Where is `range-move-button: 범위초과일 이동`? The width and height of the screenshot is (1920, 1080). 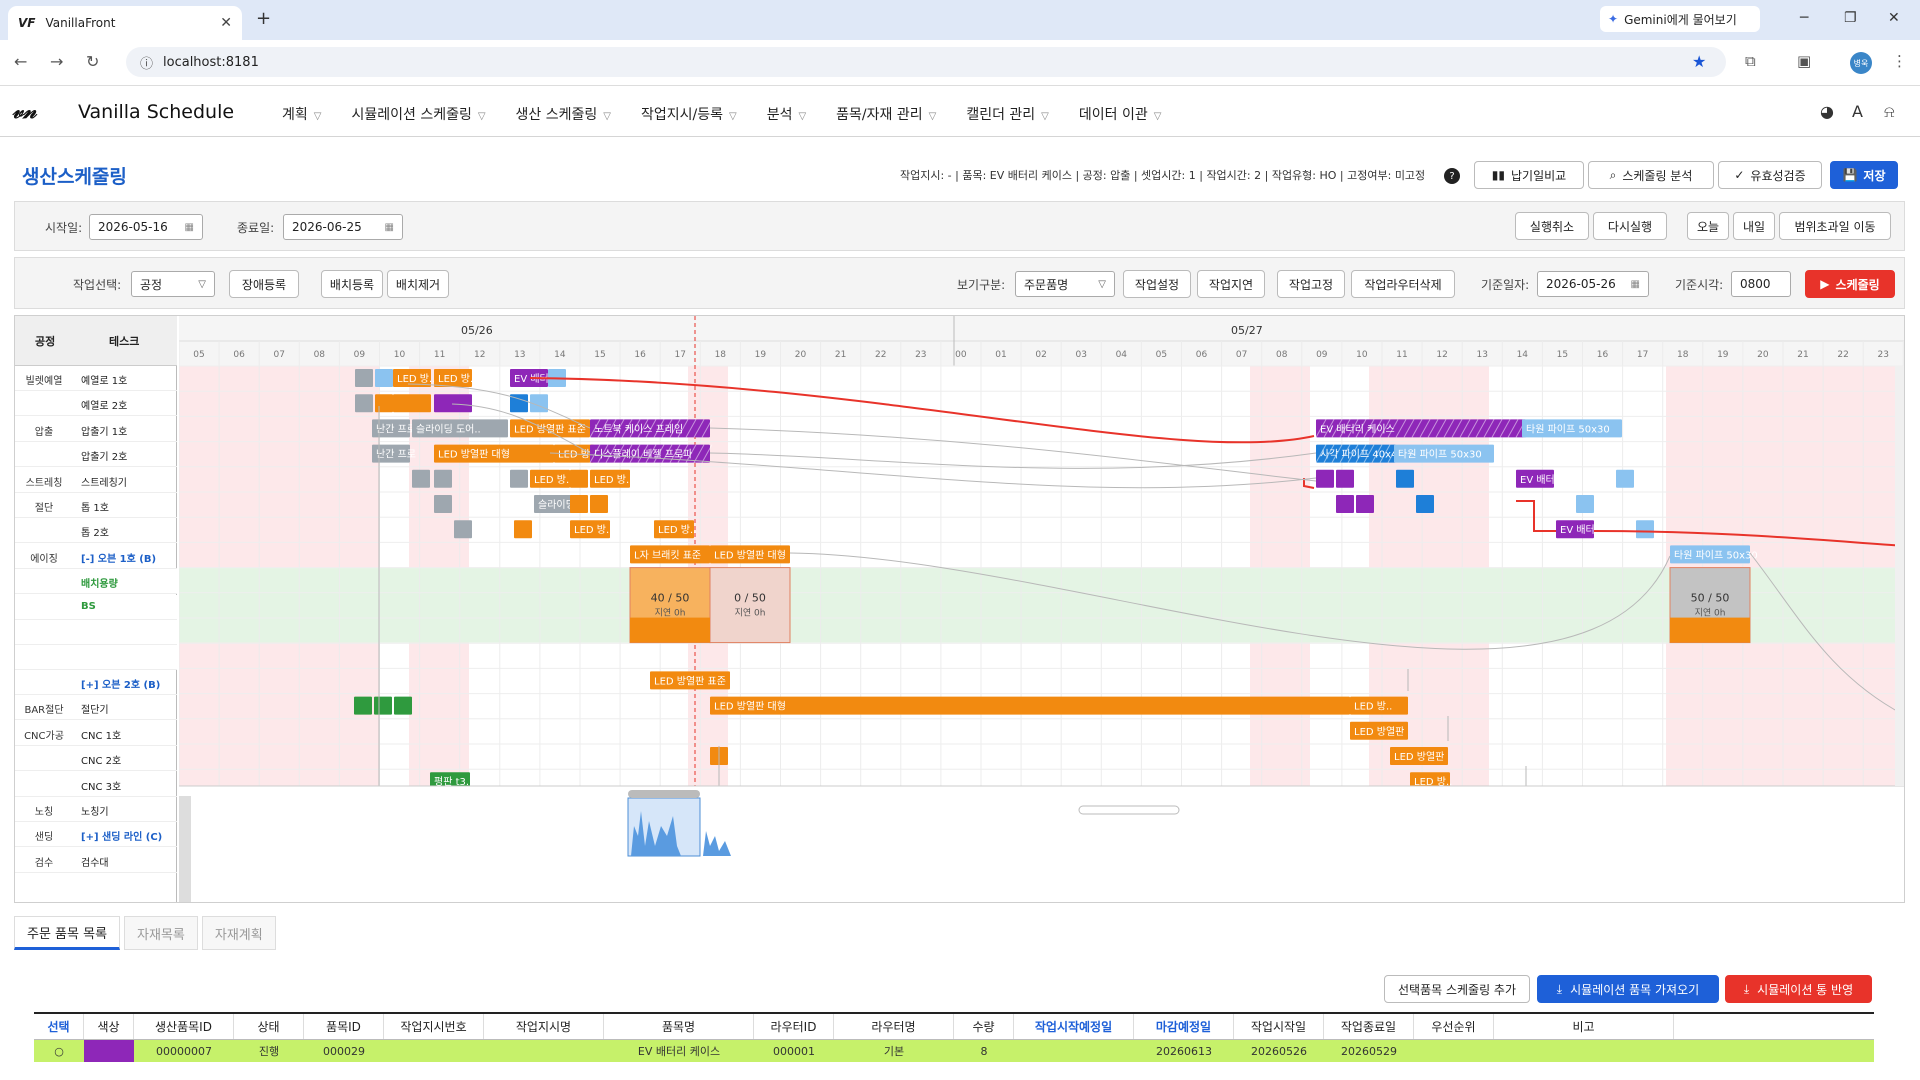
range-move-button: 범위초과일 이동 is located at coordinates (1835, 226).